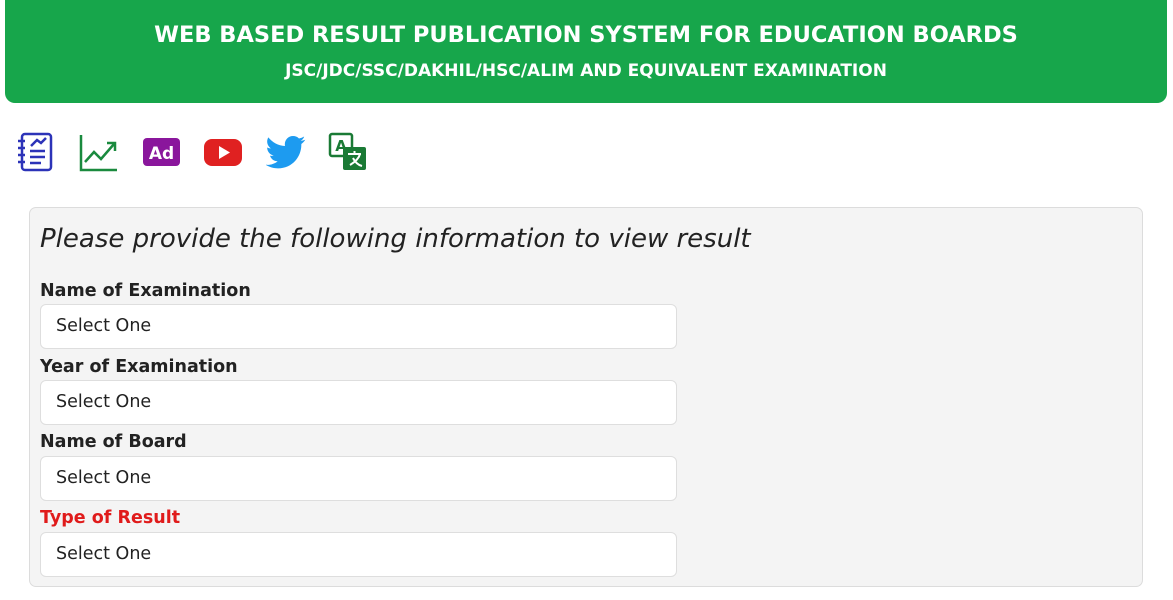 The image size is (1173, 600). What do you see at coordinates (358, 326) in the screenshot?
I see `exam-name-select: Select One` at bounding box center [358, 326].